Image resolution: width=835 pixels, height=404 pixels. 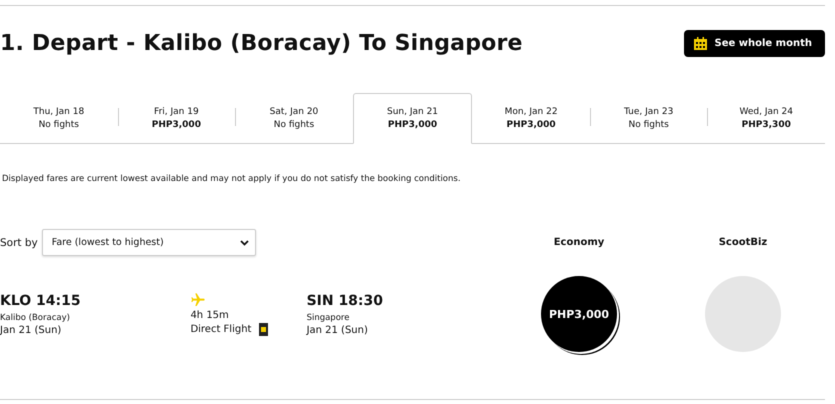 I want to click on date-tab: Tue, Jan 23 No fights, so click(x=649, y=118).